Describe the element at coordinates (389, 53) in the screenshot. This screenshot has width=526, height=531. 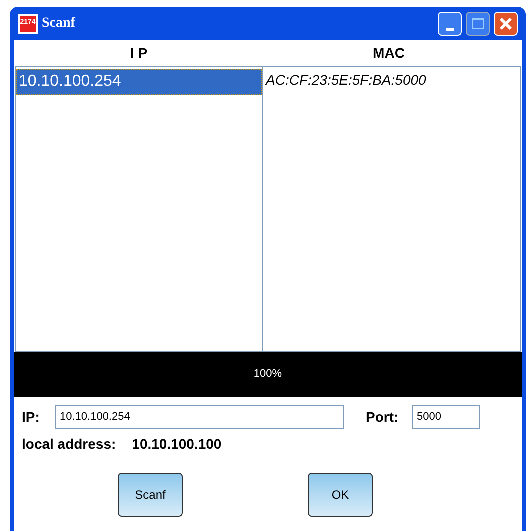
I see `column-header: MAC` at that location.